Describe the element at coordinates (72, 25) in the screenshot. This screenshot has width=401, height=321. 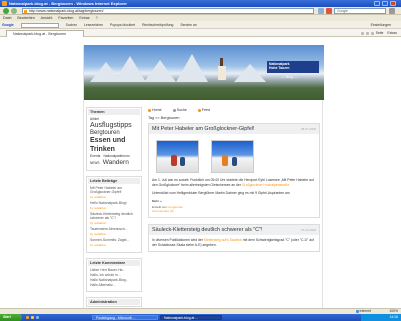
I see `google-search-button: Suchen` at that location.